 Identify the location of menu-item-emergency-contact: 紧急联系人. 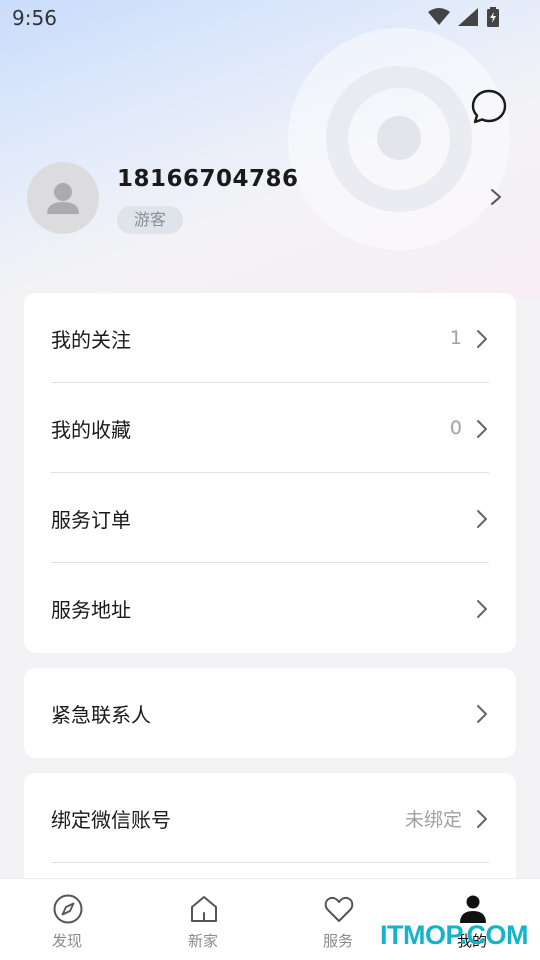
(270, 713).